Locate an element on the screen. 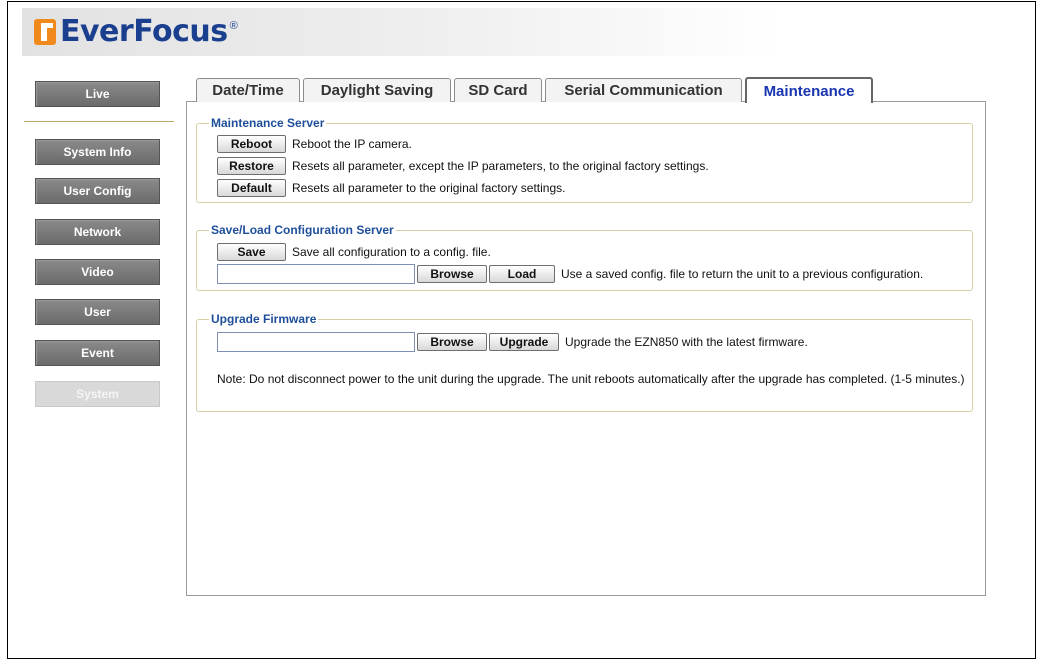 Image resolution: width=1043 pixels, height=660 pixels. tab-maintenance: Maintenance is located at coordinates (809, 90).